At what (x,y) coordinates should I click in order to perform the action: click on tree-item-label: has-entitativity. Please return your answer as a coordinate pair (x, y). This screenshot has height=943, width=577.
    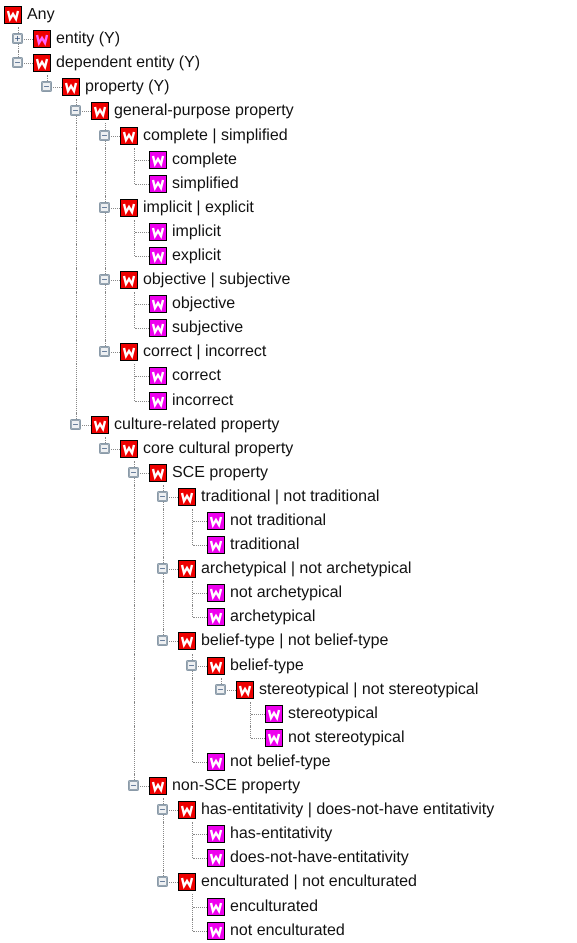
    Looking at the image, I should click on (281, 834).